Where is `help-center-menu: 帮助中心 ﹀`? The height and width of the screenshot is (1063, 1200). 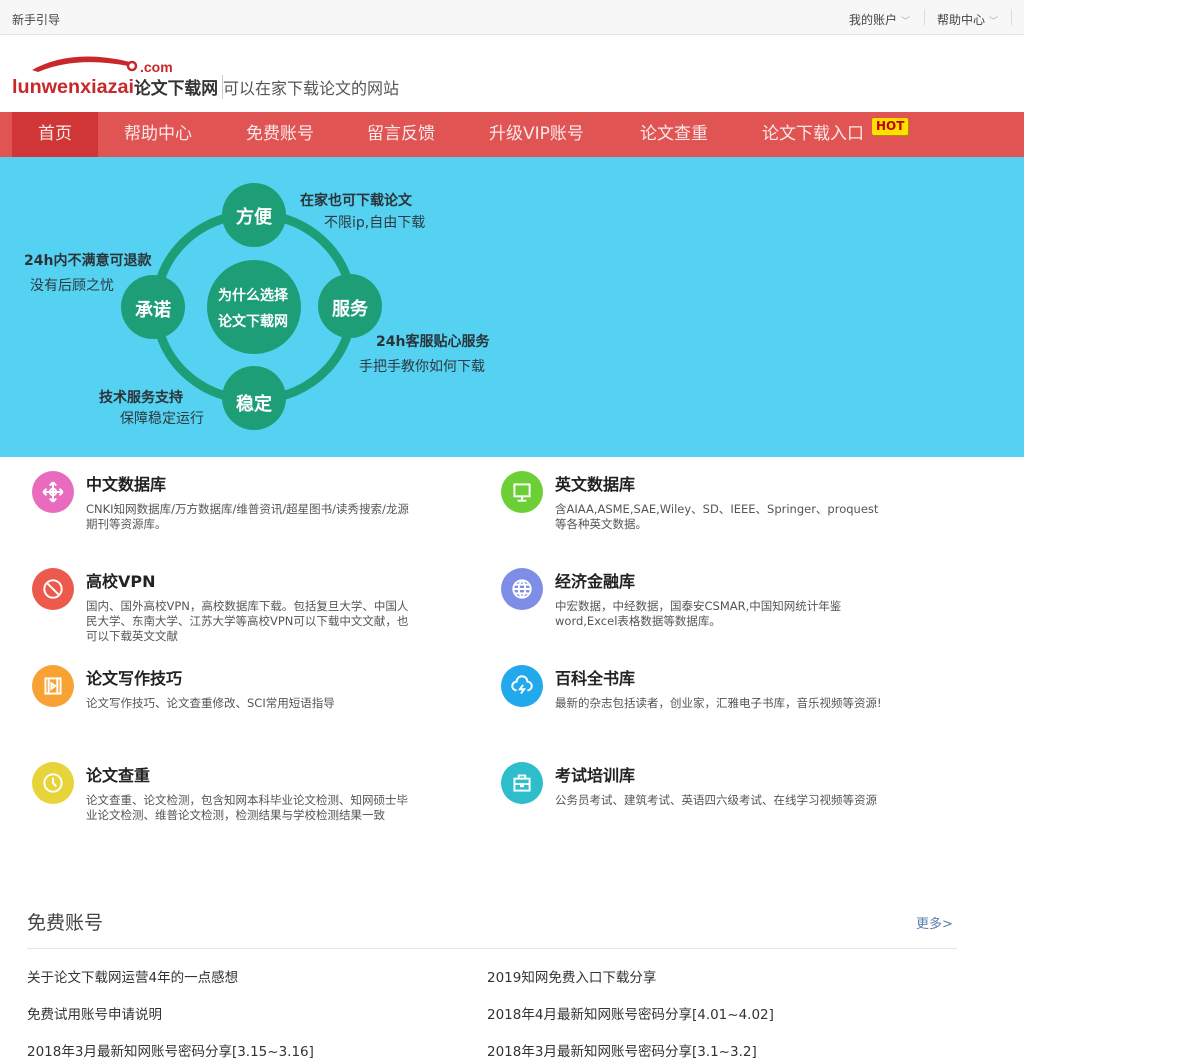
help-center-menu: 帮助中心 ﹀ is located at coordinates (967, 19).